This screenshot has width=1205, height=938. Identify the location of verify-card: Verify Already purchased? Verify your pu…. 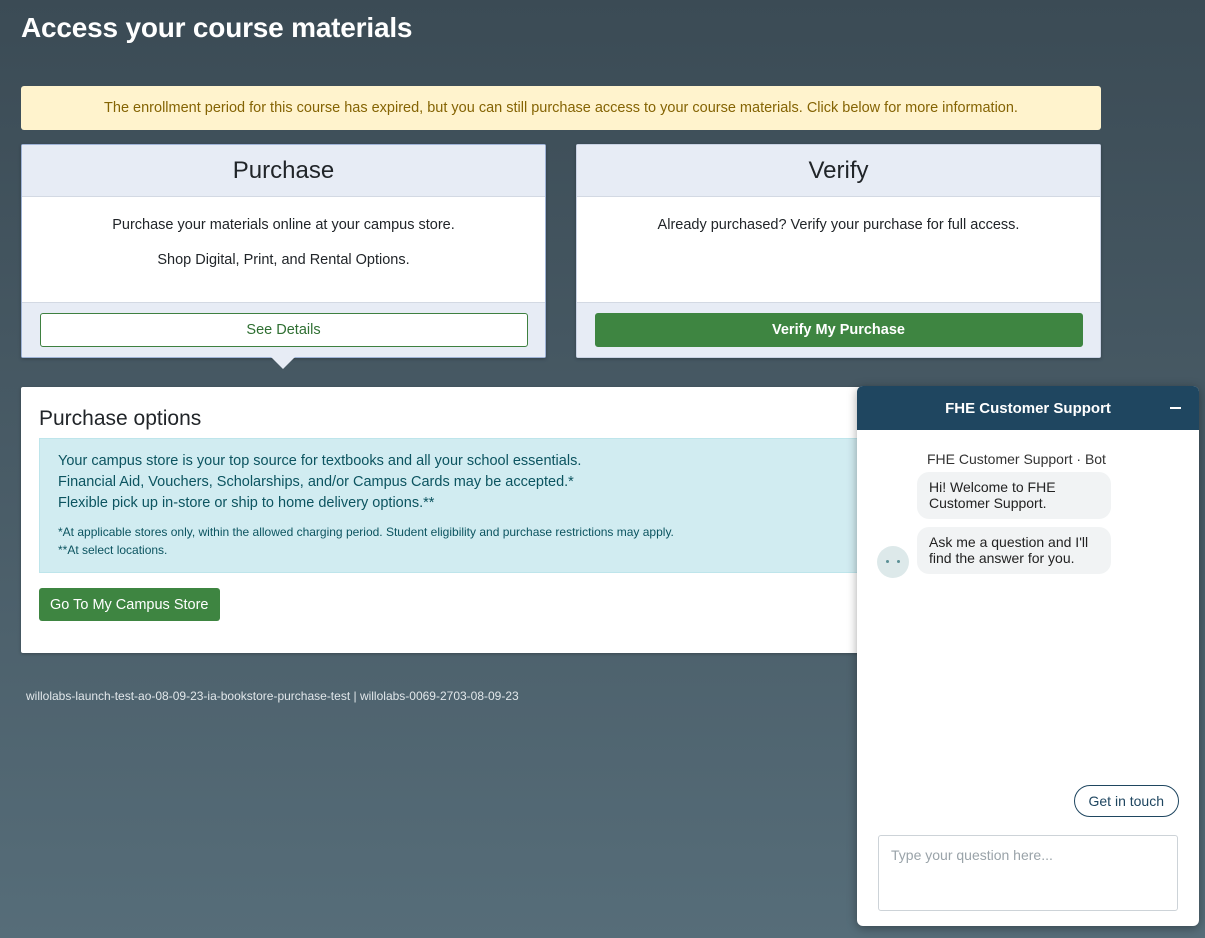
(838, 251).